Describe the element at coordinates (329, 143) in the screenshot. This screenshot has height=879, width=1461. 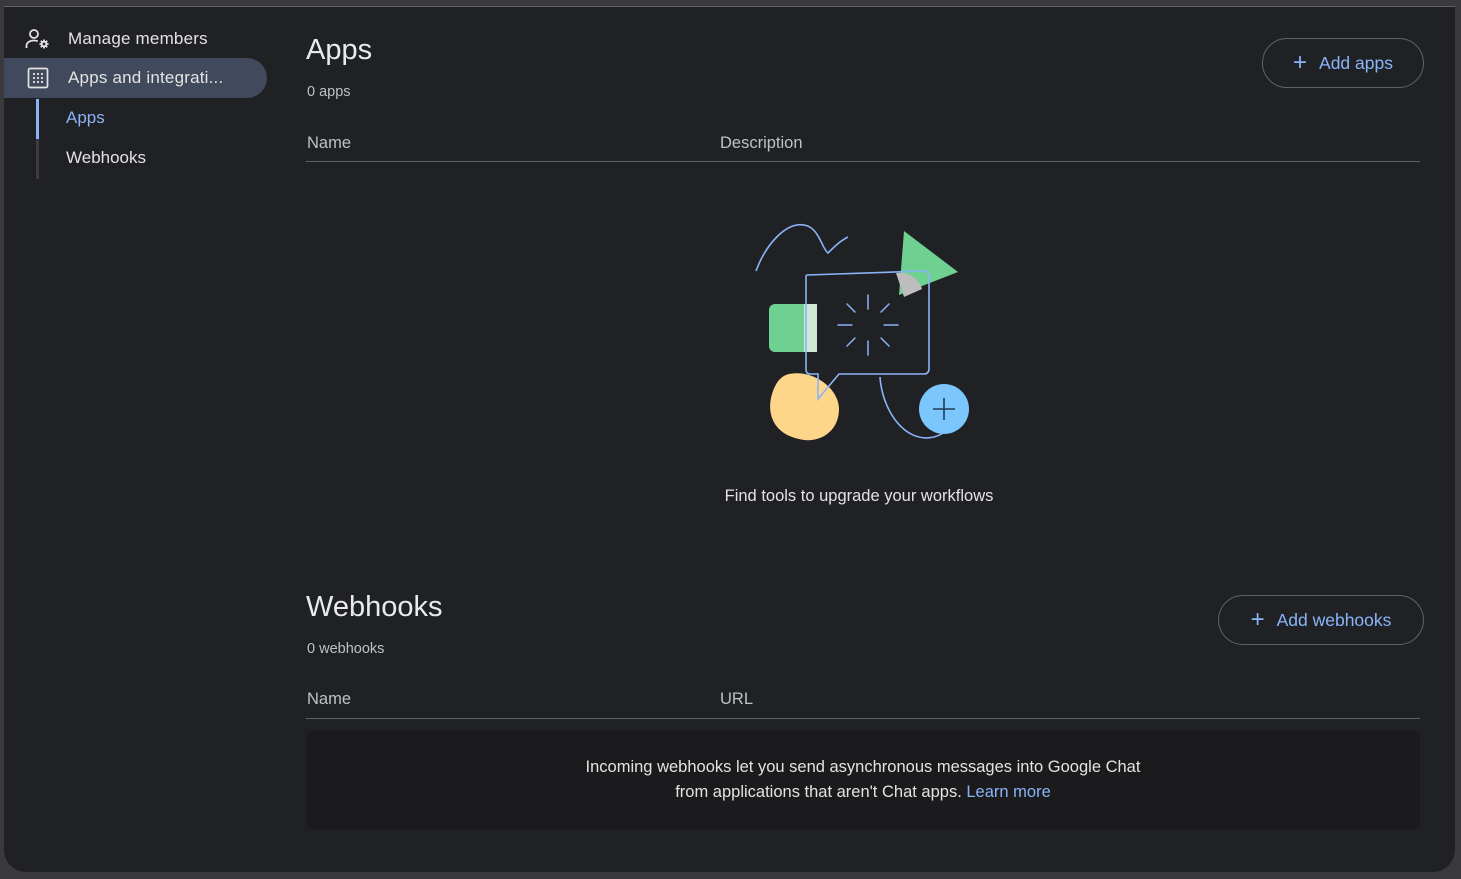
I see `apps-col-name: Name` at that location.